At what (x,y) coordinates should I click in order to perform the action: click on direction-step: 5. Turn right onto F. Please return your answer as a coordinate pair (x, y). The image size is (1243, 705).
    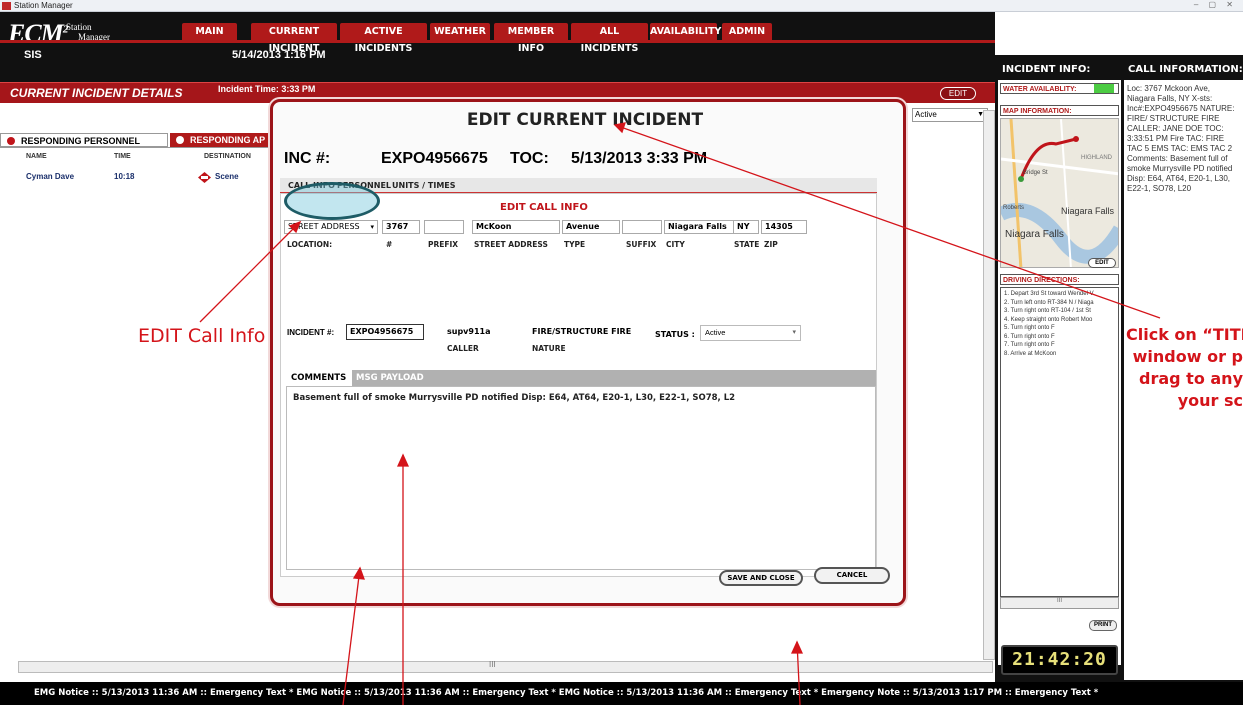
    Looking at the image, I should click on (1029, 328).